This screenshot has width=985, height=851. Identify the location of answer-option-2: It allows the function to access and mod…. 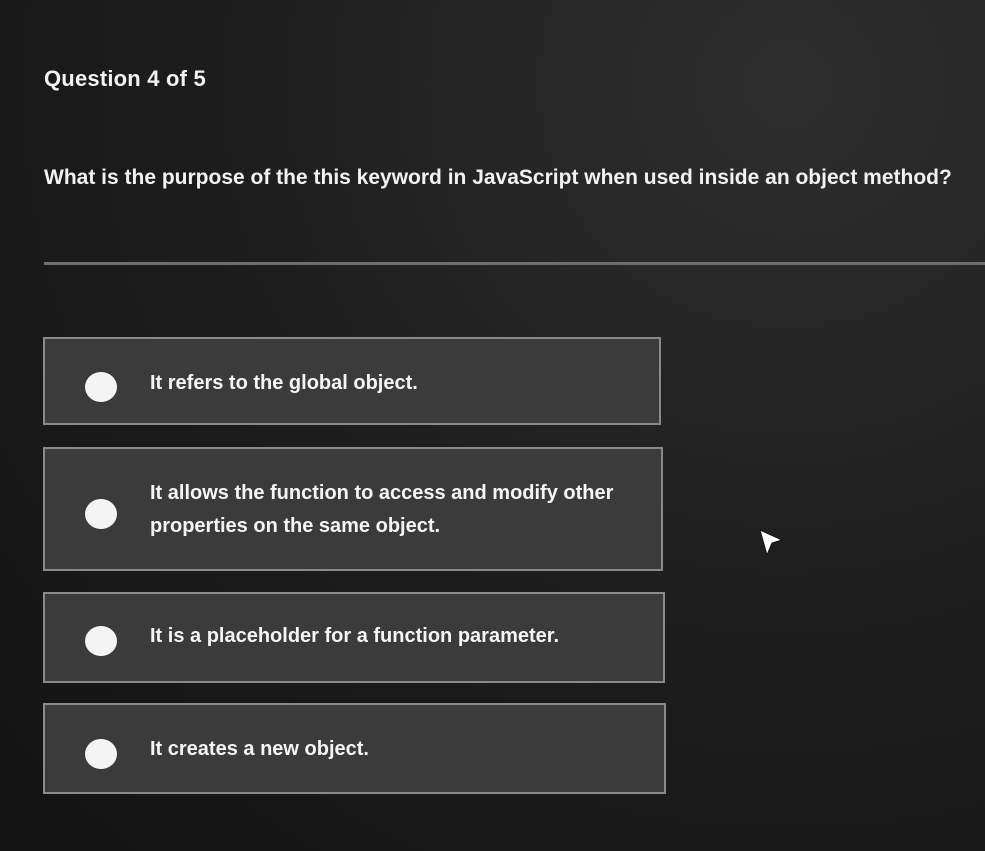
(353, 509).